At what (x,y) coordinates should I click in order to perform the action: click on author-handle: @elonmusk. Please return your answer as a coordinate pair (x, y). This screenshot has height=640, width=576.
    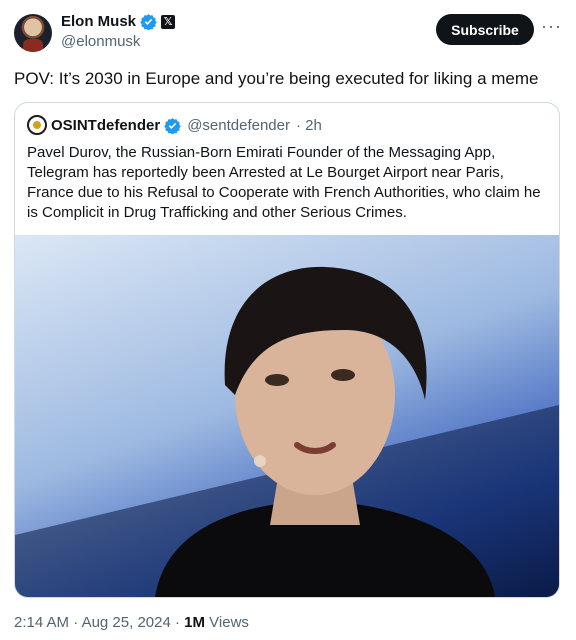
    Looking at the image, I should click on (100, 41).